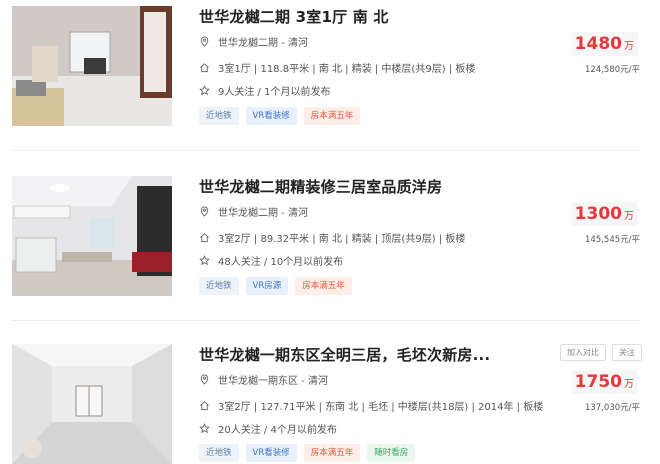 The width and height of the screenshot is (660, 464). What do you see at coordinates (342, 239) in the screenshot?
I see `details-text: 3室2厅 | 89.32平米 | 南 北 | 精装 | 顶层(共9层) | 板楼` at bounding box center [342, 239].